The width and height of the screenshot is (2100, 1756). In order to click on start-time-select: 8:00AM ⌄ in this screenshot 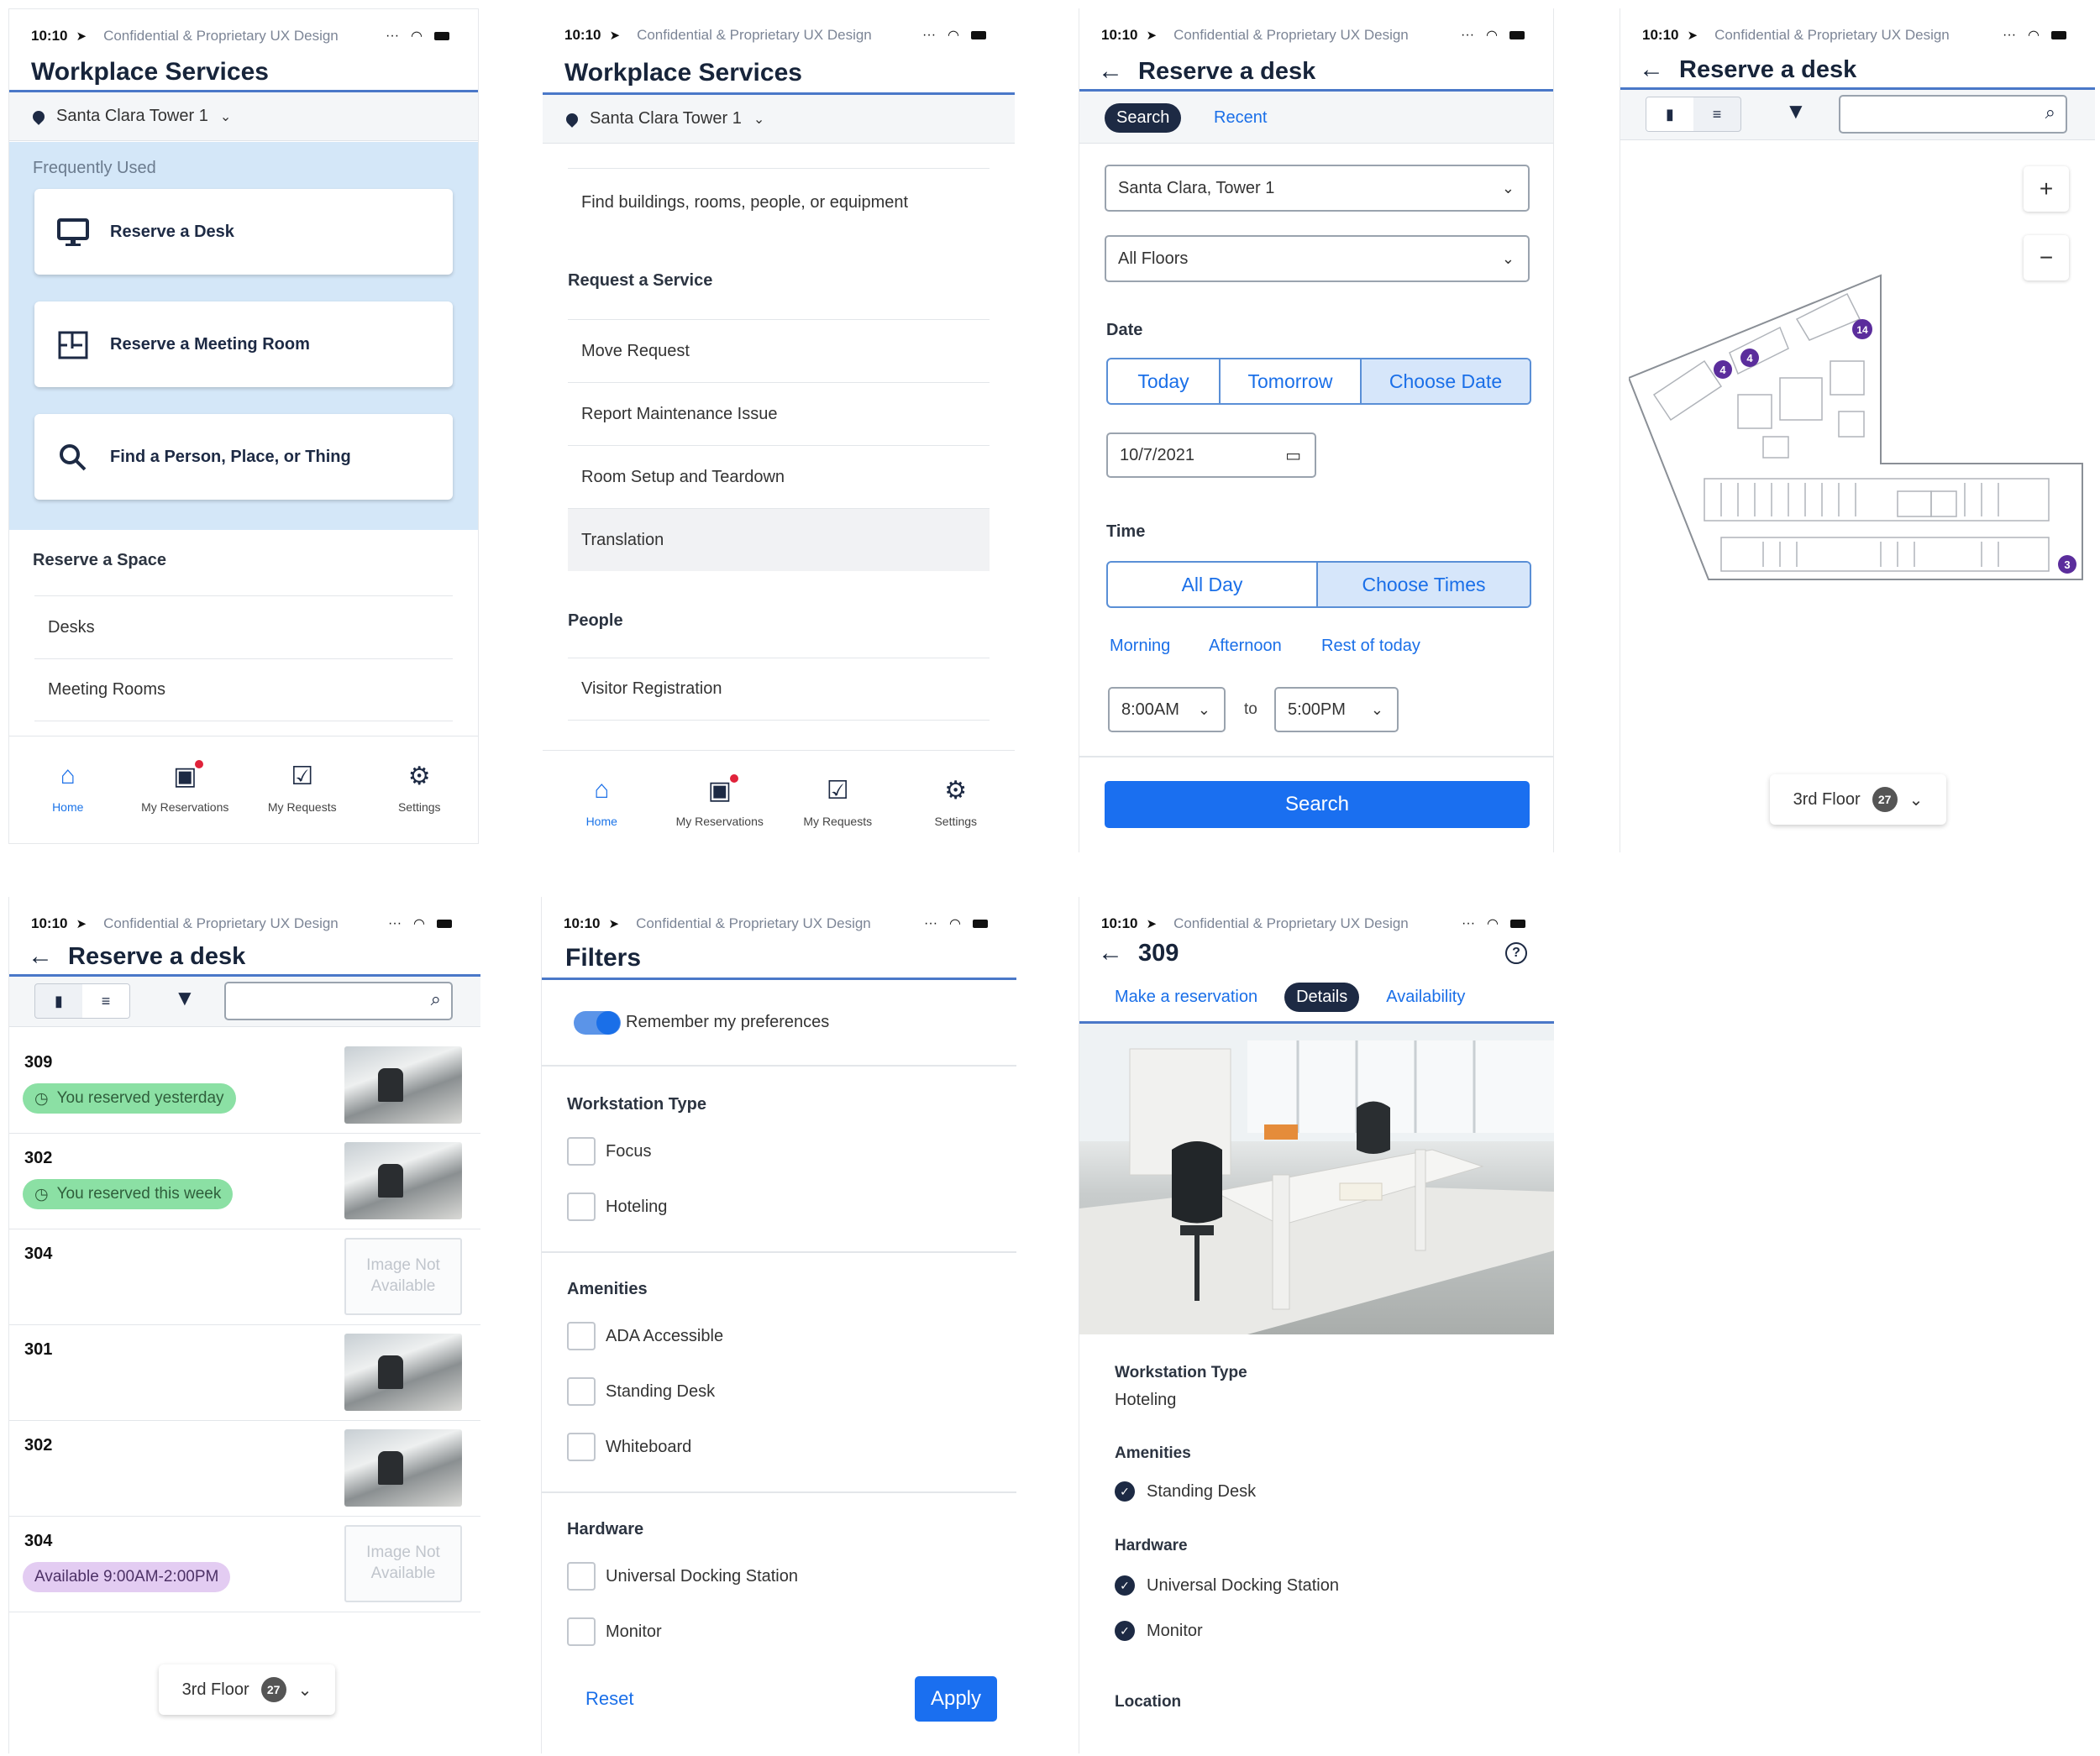, I will do `click(1167, 710)`.